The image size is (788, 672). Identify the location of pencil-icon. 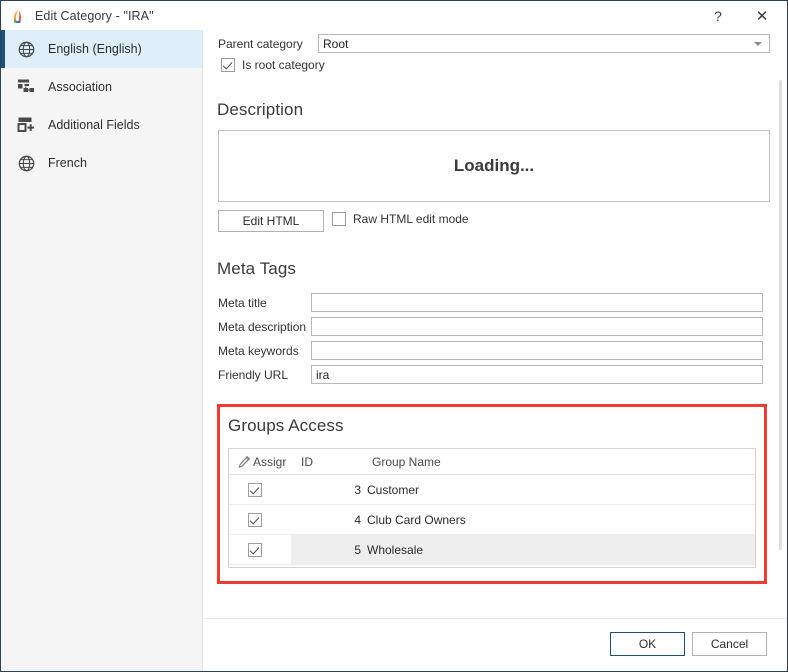
(244, 462).